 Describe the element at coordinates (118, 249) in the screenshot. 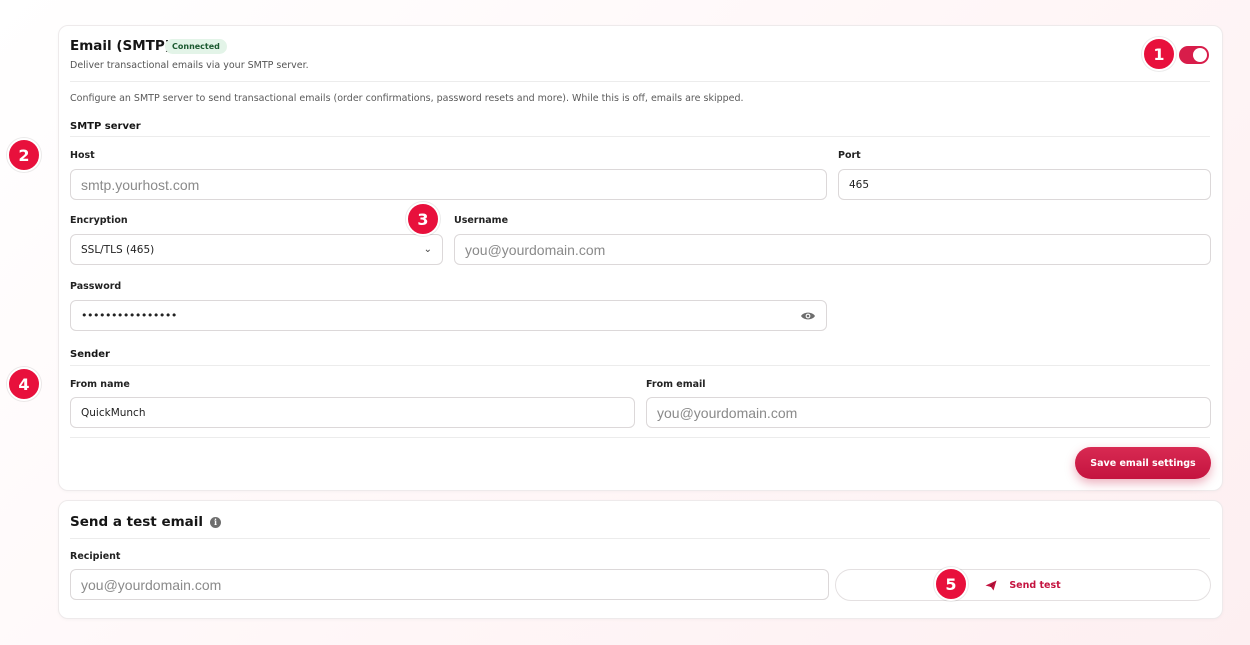

I see `encryption-selected-value: SSL/TLS (465)` at that location.